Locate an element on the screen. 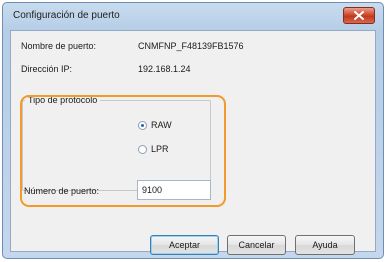  radio-raw: RAW is located at coordinates (155, 125).